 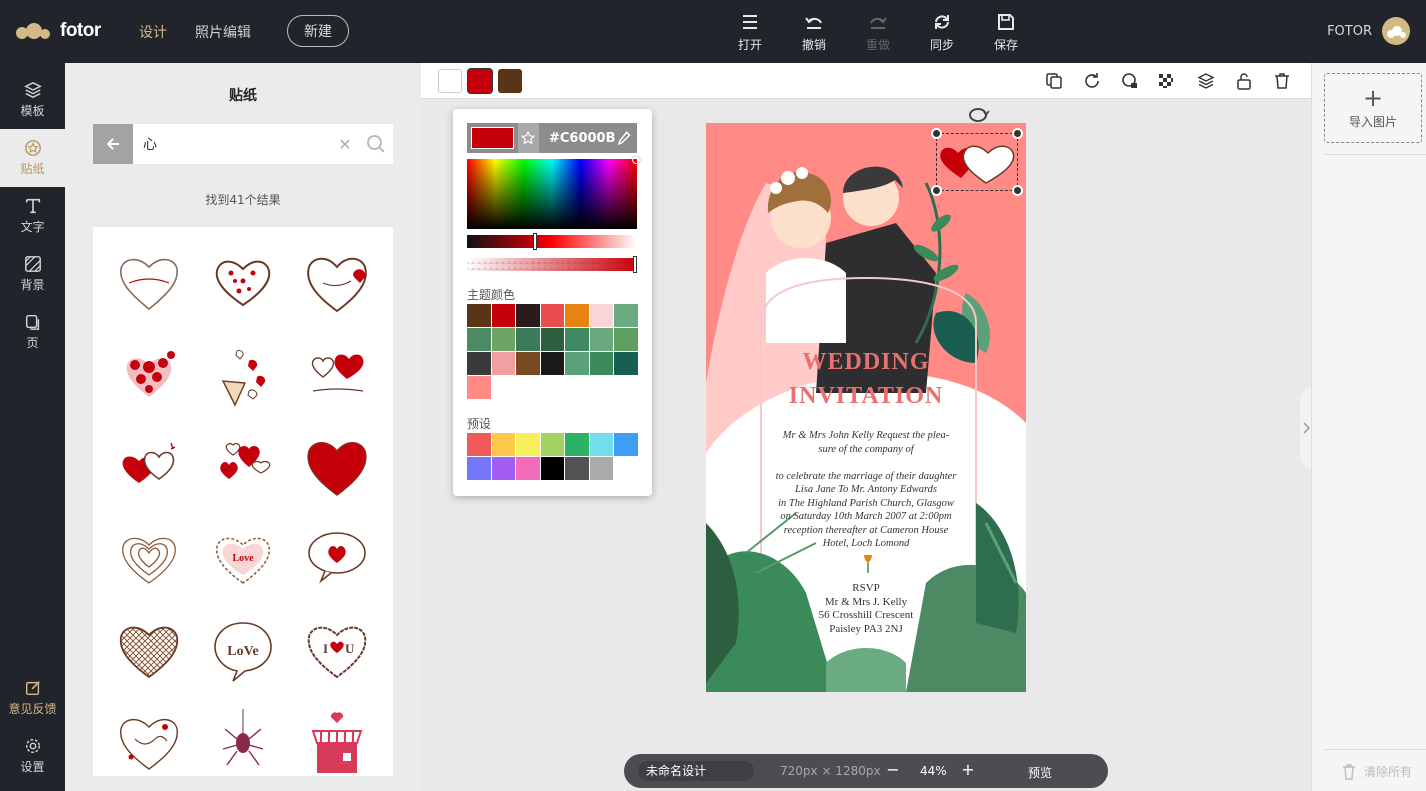 I want to click on feedback-button: 意见反馈, so click(x=32, y=698).